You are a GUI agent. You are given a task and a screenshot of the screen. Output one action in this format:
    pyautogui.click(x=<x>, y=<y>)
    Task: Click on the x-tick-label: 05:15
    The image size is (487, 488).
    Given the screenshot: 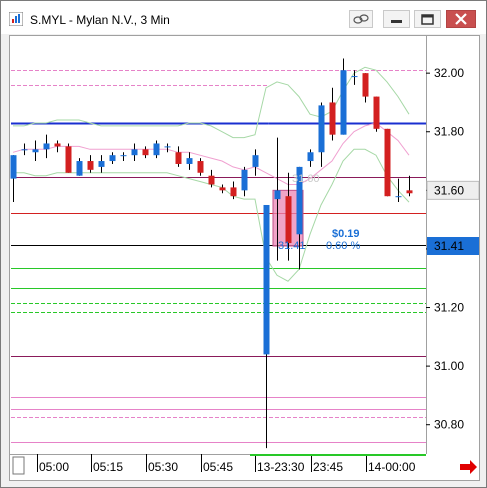 What is the action you would take?
    pyautogui.click(x=108, y=467)
    